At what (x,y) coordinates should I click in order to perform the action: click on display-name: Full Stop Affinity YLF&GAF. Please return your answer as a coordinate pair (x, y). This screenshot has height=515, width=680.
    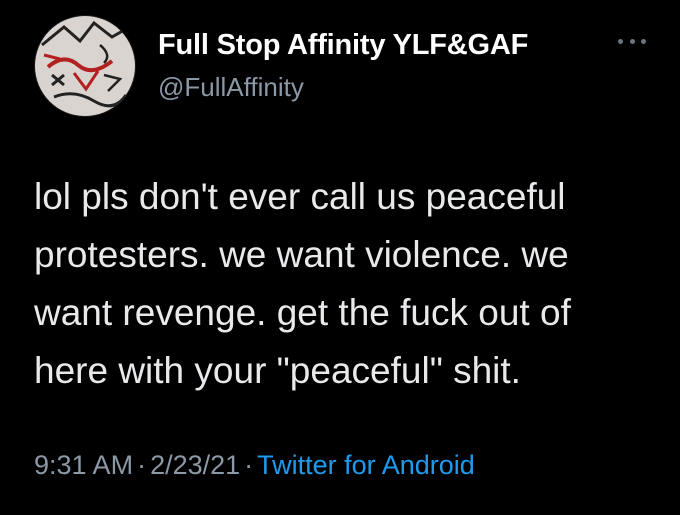
    Looking at the image, I should click on (343, 45).